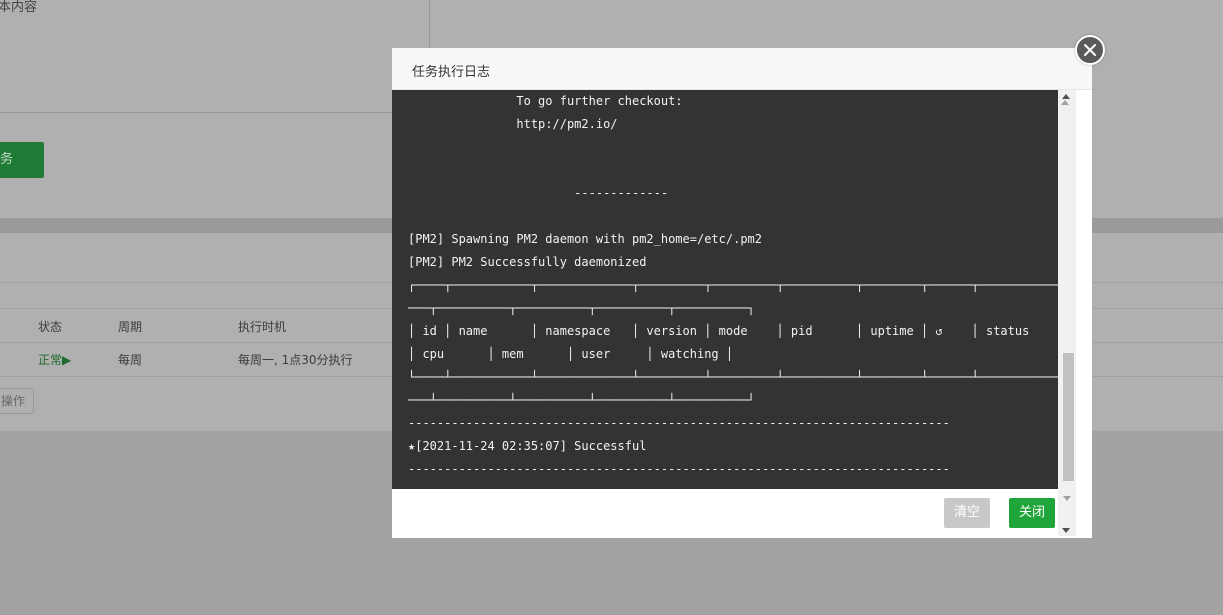  Describe the element at coordinates (1068, 417) in the screenshot. I see `scrollbar-thumb` at that location.